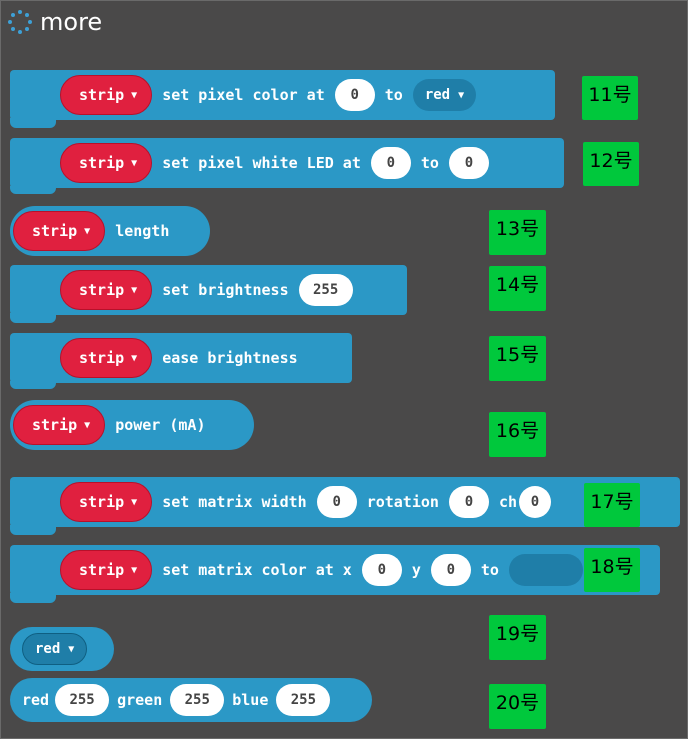 The width and height of the screenshot is (688, 739). I want to click on tag-15: 15号, so click(517, 358).